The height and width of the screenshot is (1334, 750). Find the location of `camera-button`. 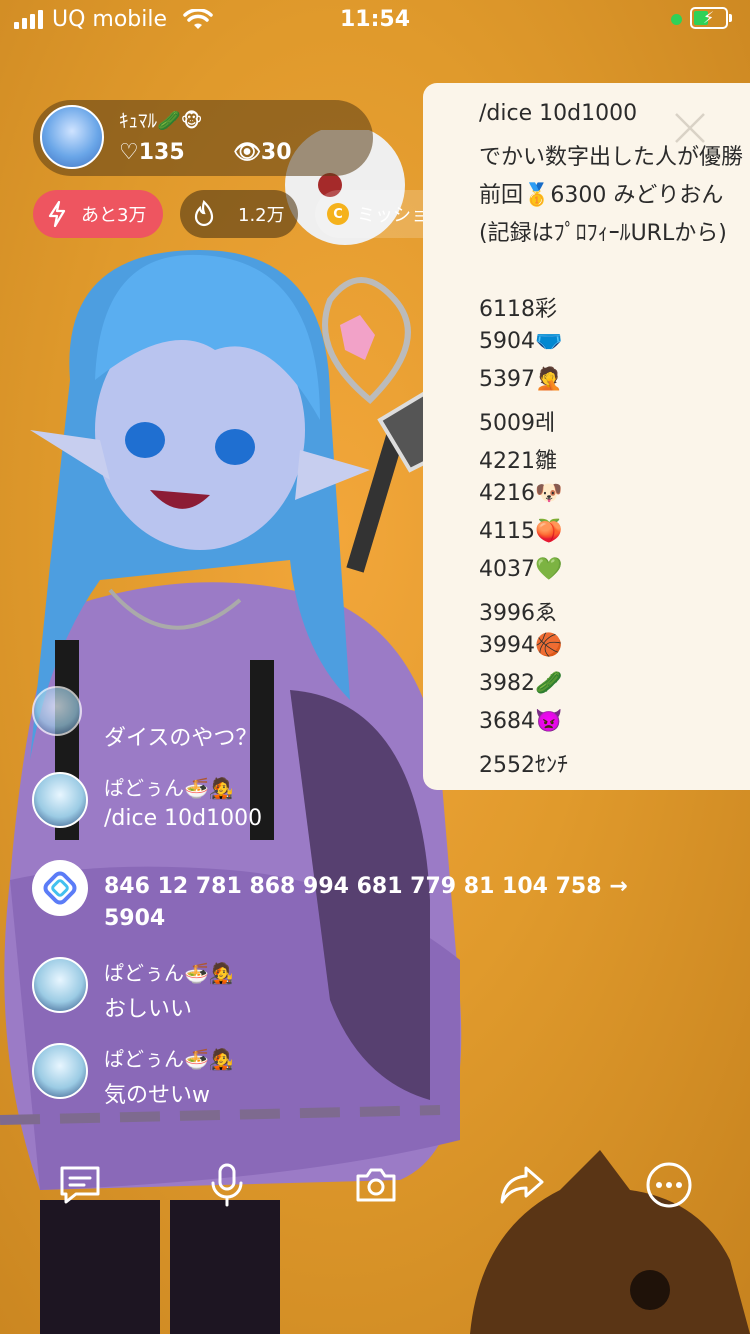

camera-button is located at coordinates (376, 1185).